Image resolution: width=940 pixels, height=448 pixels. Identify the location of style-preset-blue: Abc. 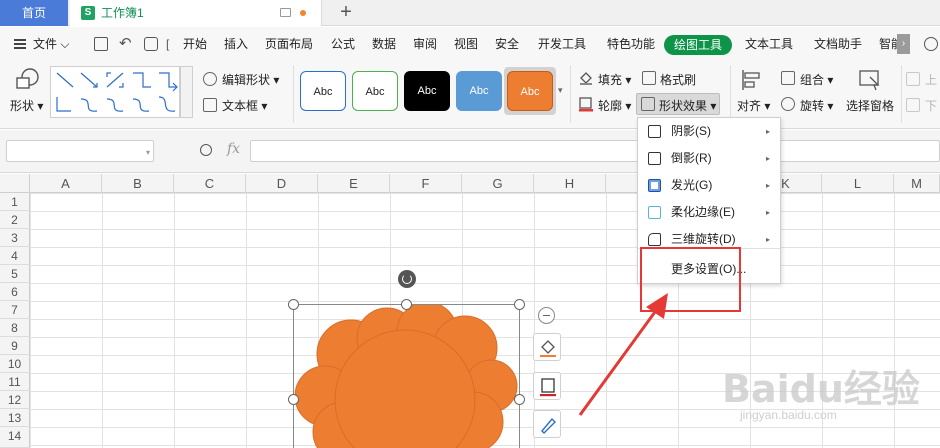
(479, 91).